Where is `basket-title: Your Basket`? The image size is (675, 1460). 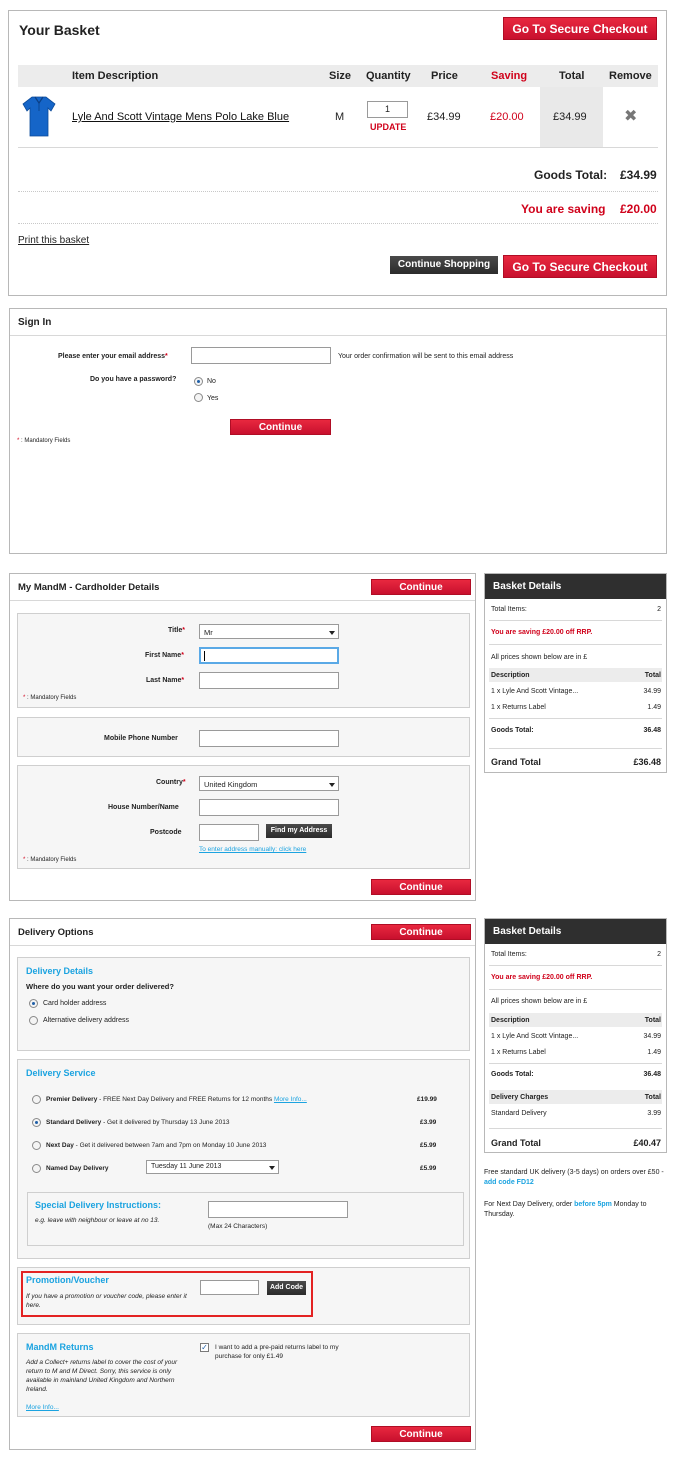 basket-title: Your Basket is located at coordinates (59, 30).